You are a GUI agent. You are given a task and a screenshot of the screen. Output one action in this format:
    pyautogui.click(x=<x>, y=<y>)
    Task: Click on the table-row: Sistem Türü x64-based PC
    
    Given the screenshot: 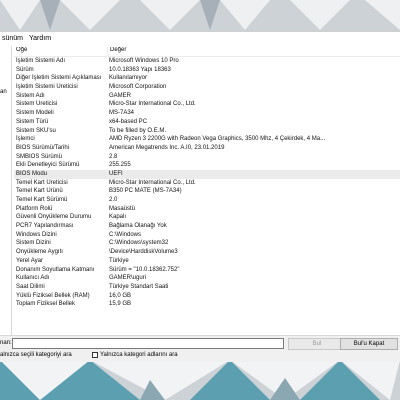 What is the action you would take?
    pyautogui.click(x=207, y=122)
    